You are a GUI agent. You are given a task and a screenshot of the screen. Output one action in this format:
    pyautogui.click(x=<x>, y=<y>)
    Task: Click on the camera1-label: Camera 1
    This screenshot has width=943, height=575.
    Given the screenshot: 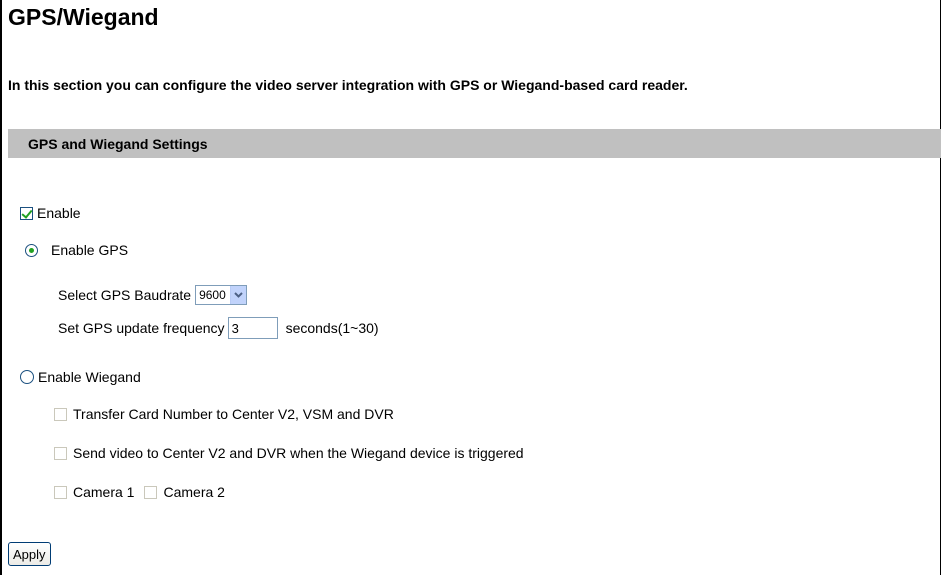 What is the action you would take?
    pyautogui.click(x=104, y=492)
    